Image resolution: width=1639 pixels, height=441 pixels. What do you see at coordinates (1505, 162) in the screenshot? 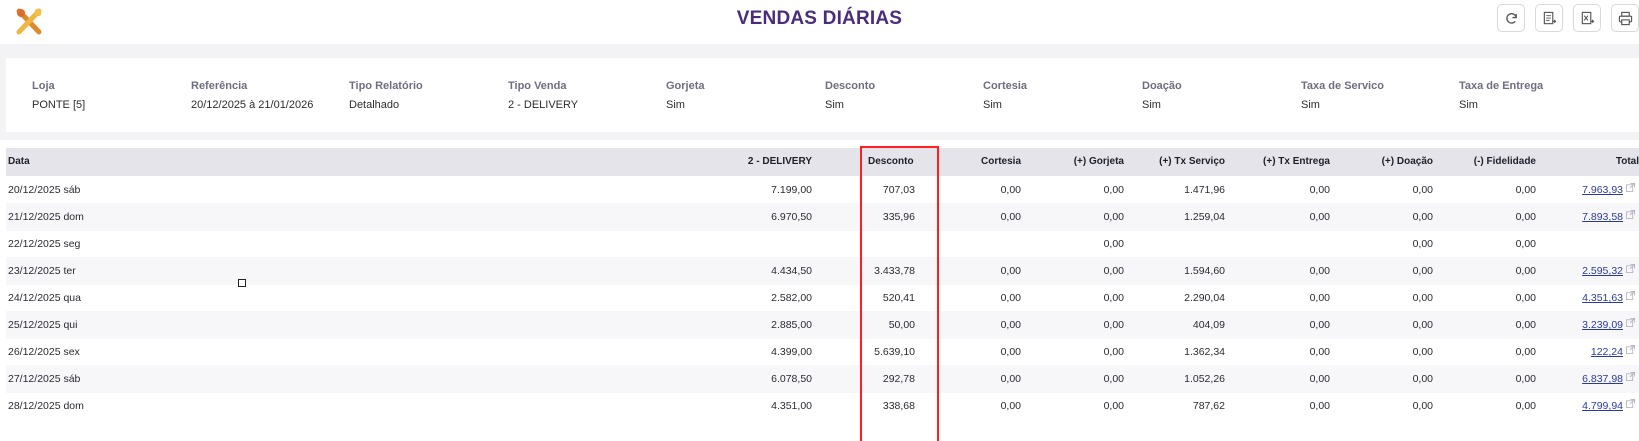
I see `column-header-fidelidade: (-) Fidelidade` at bounding box center [1505, 162].